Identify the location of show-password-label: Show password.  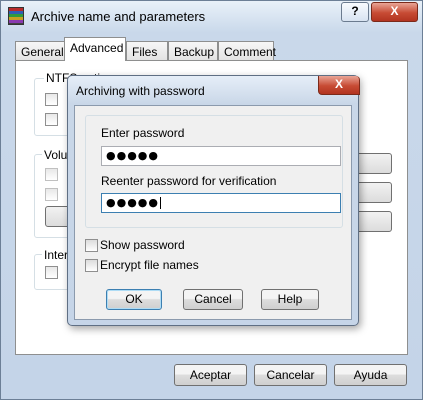
(142, 245).